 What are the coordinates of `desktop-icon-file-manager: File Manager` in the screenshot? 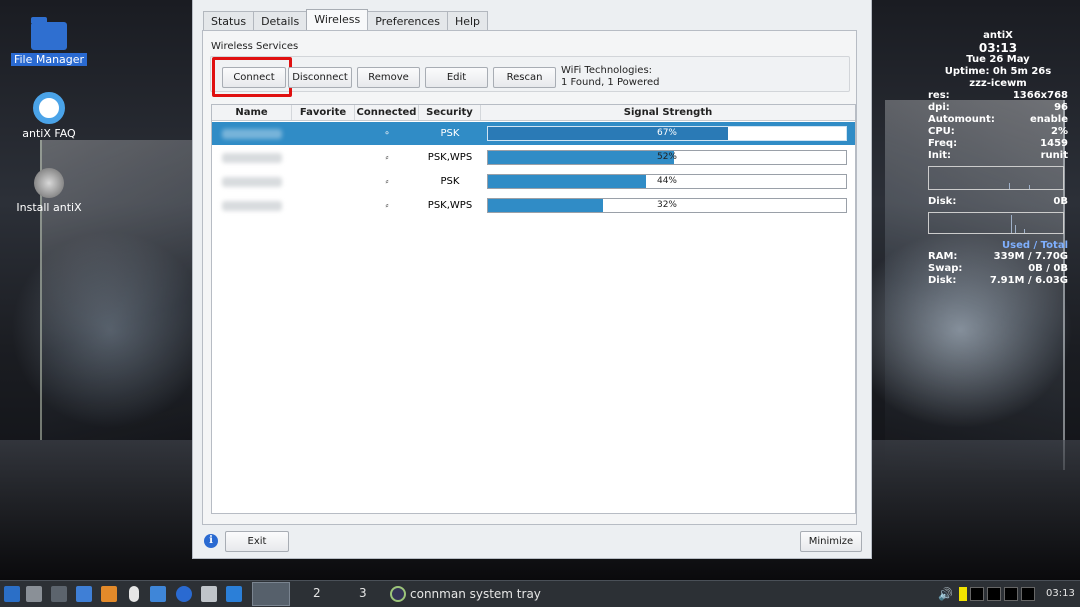 It's located at (49, 41).